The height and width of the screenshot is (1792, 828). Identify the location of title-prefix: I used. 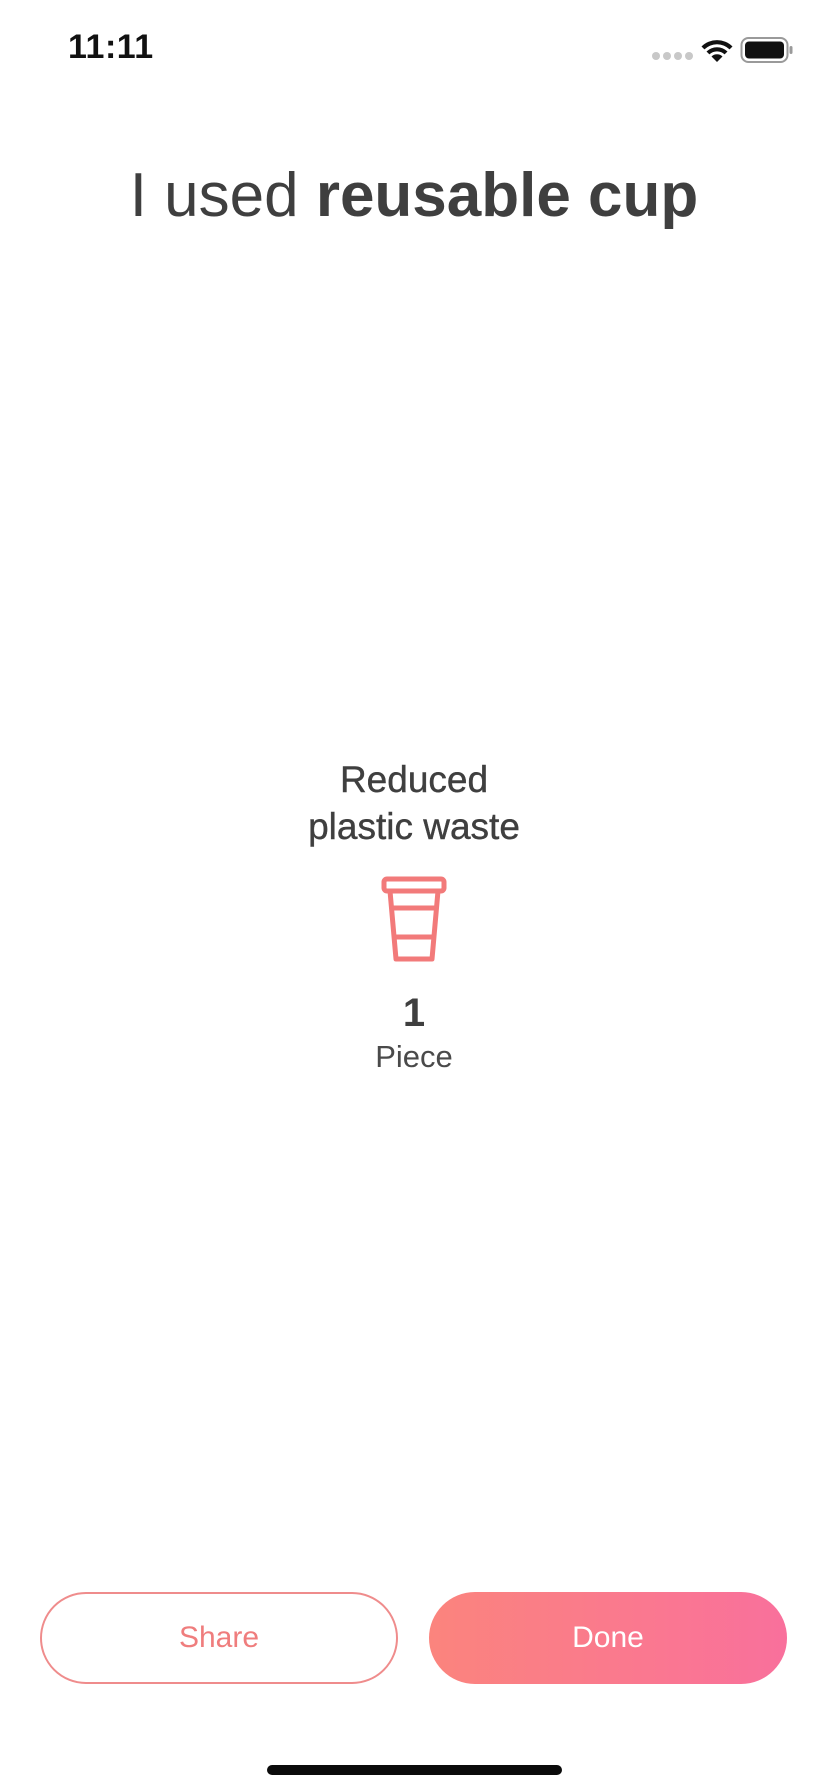
(222, 195).